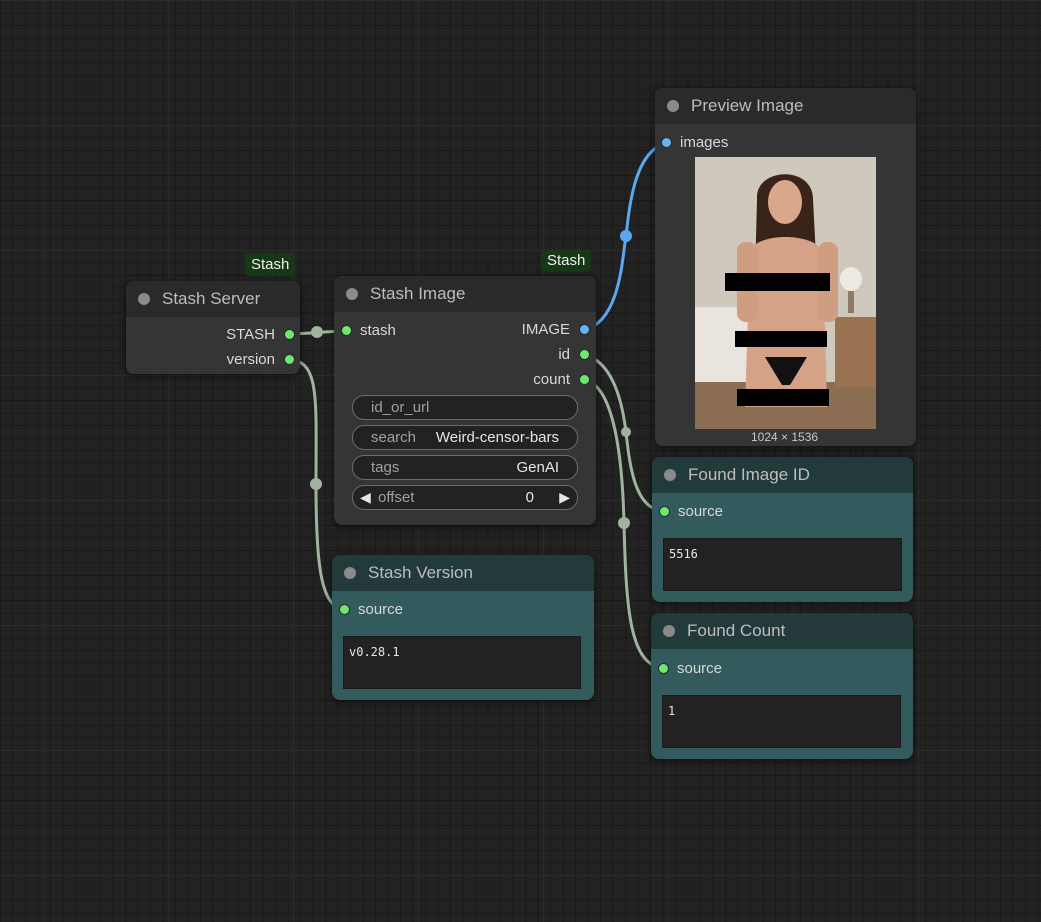 The image size is (1041, 922). I want to click on id-or-url-widget: id_or_url, so click(465, 407).